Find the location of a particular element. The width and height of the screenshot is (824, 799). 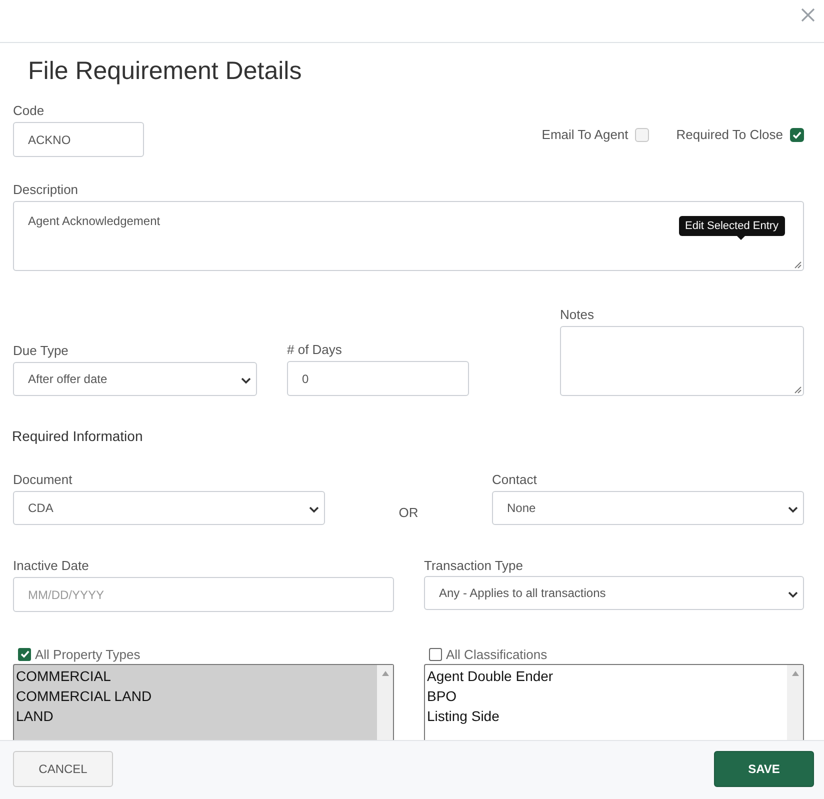

list-item: BPO is located at coordinates (606, 696).